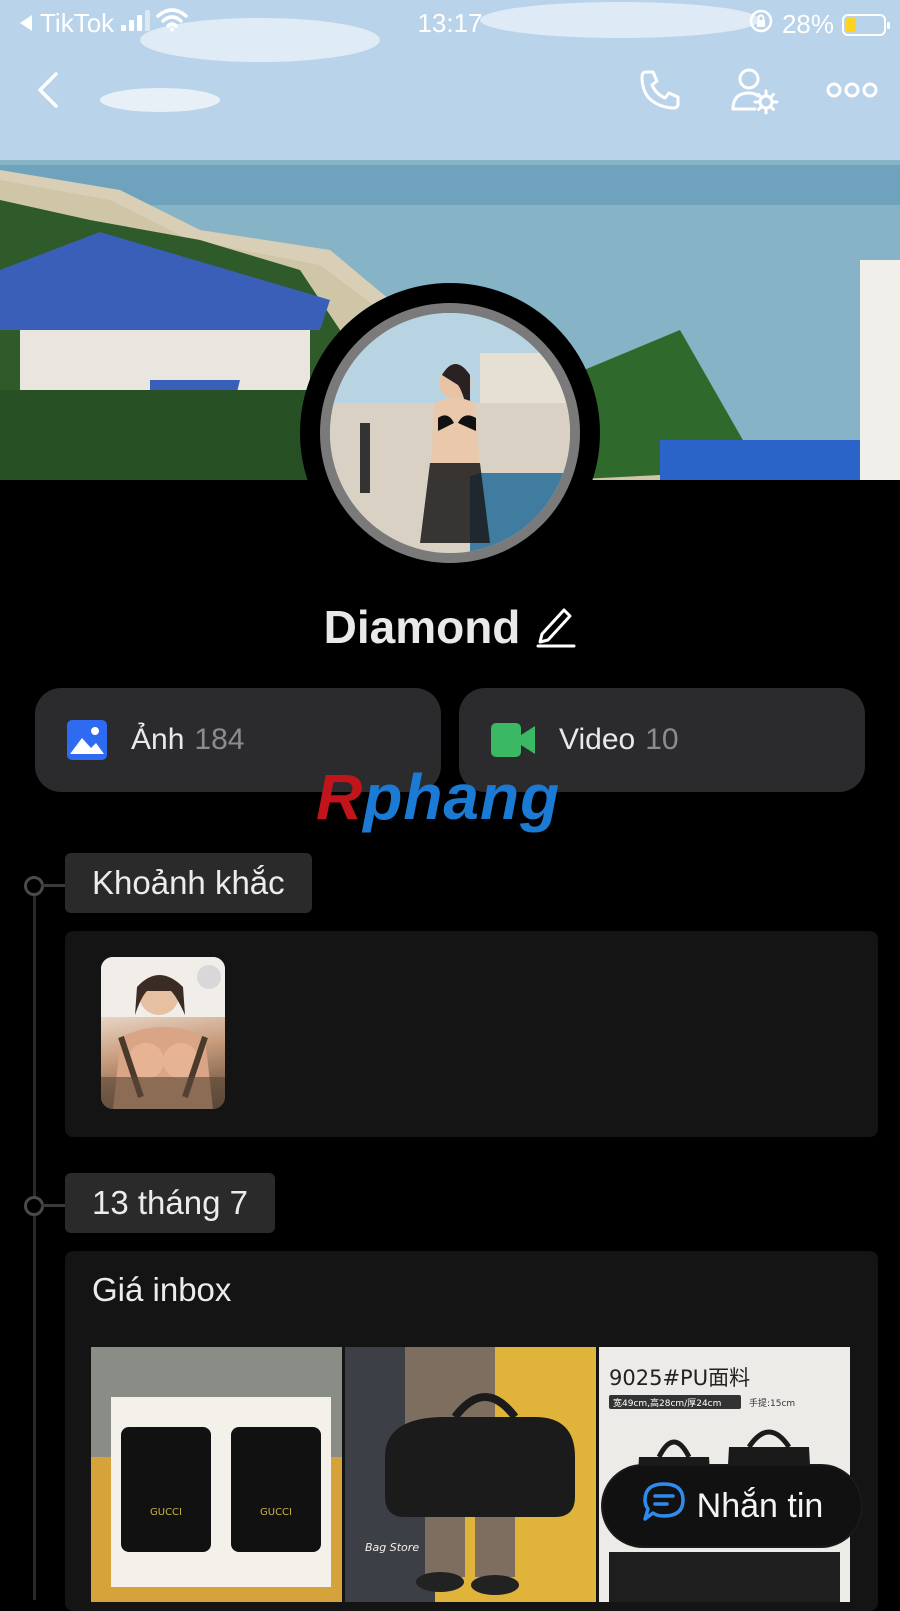  Describe the element at coordinates (158, 739) in the screenshot. I see `photos-label: Ảnh` at that location.